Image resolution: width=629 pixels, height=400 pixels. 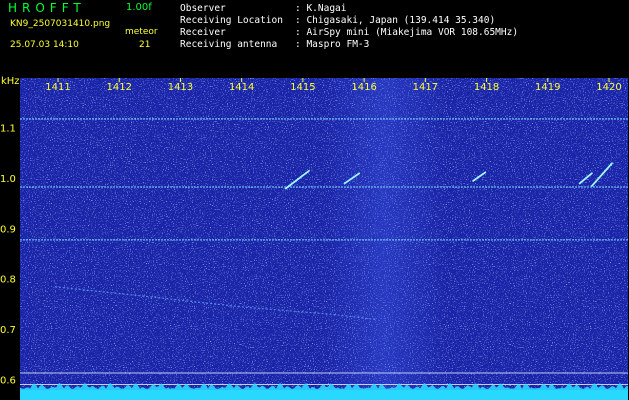 What do you see at coordinates (407, 32) in the screenshot?
I see `receiver-value: : AirSpy mini (Miakejima VOR 108.65MHz)` at bounding box center [407, 32].